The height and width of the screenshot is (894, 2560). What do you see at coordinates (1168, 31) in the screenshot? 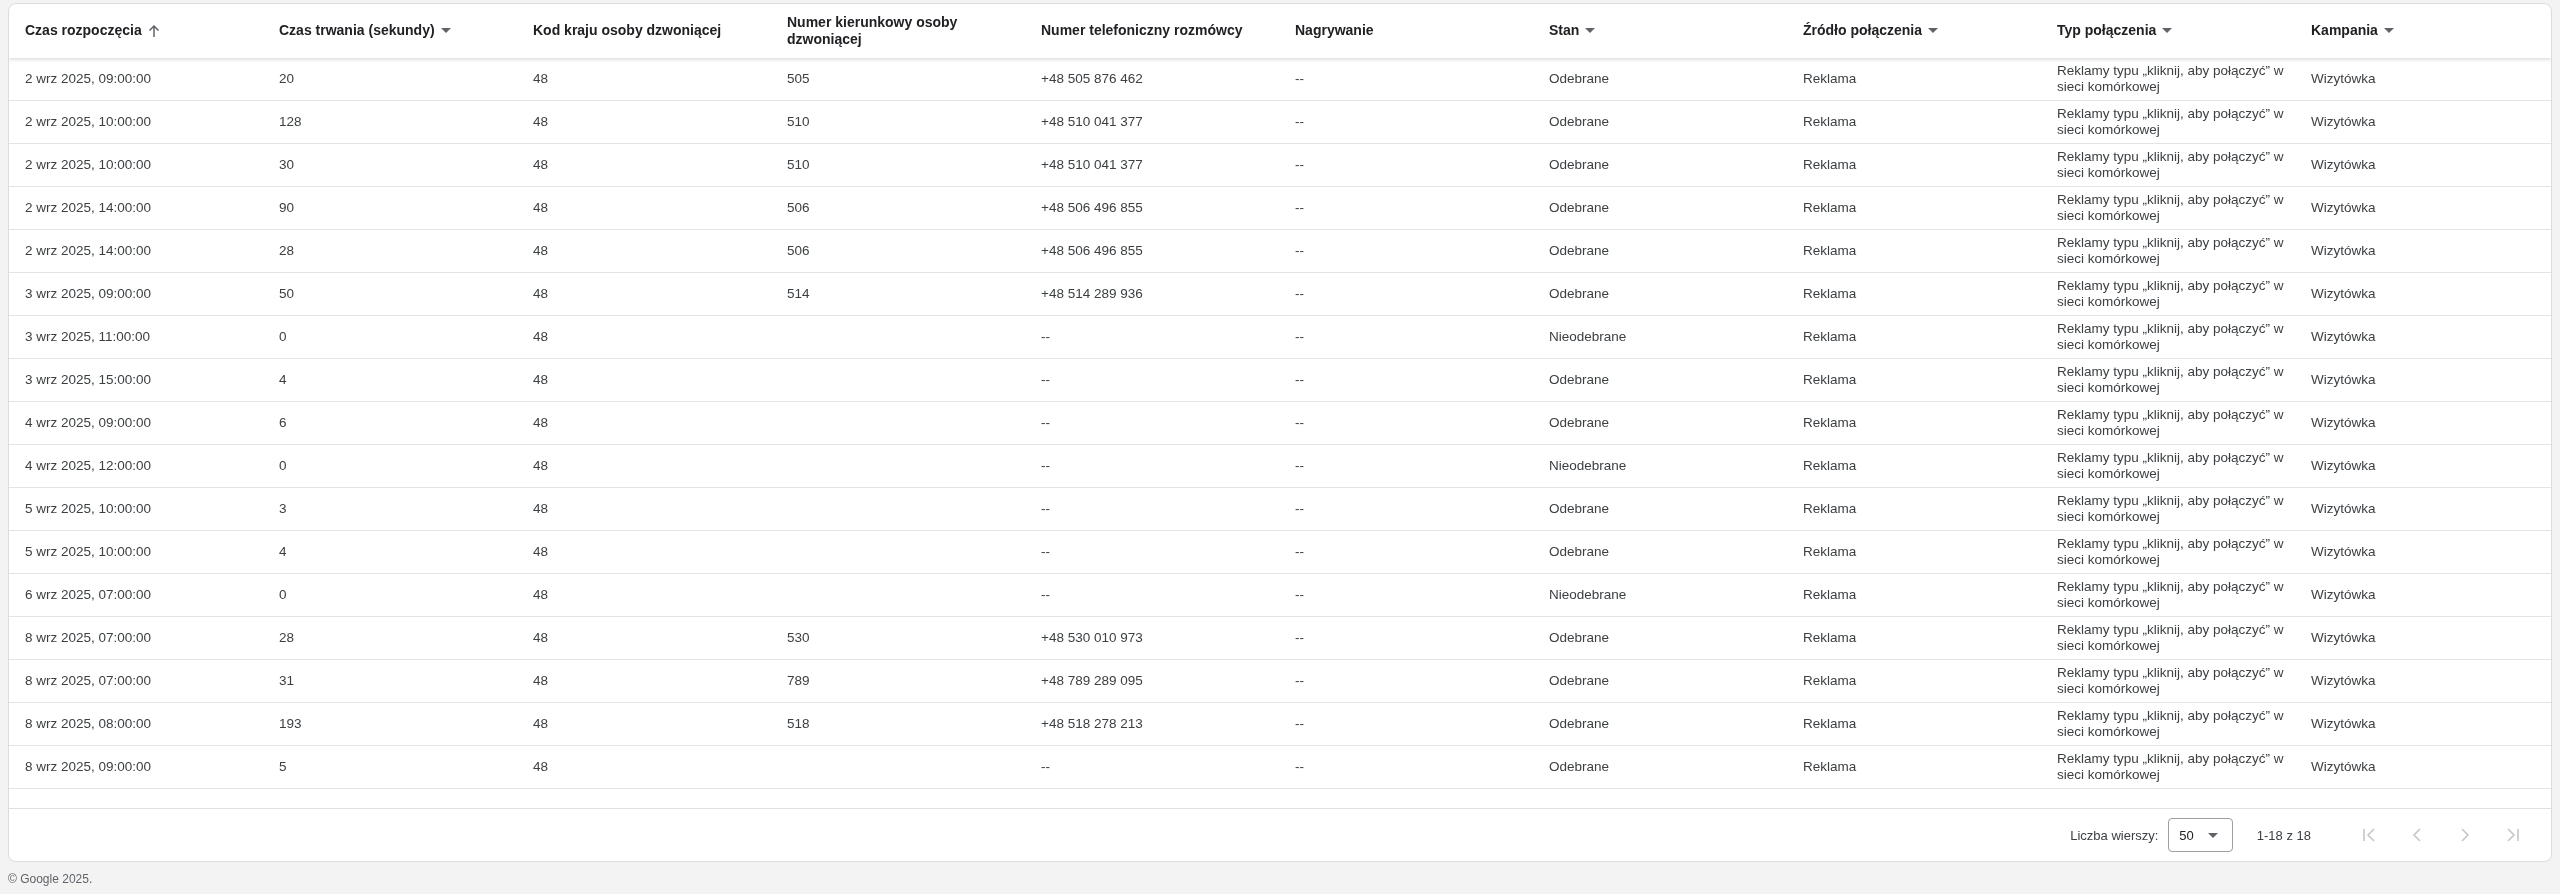
I see `column-header: Numer telefoniczny rozmówcy` at bounding box center [1168, 31].